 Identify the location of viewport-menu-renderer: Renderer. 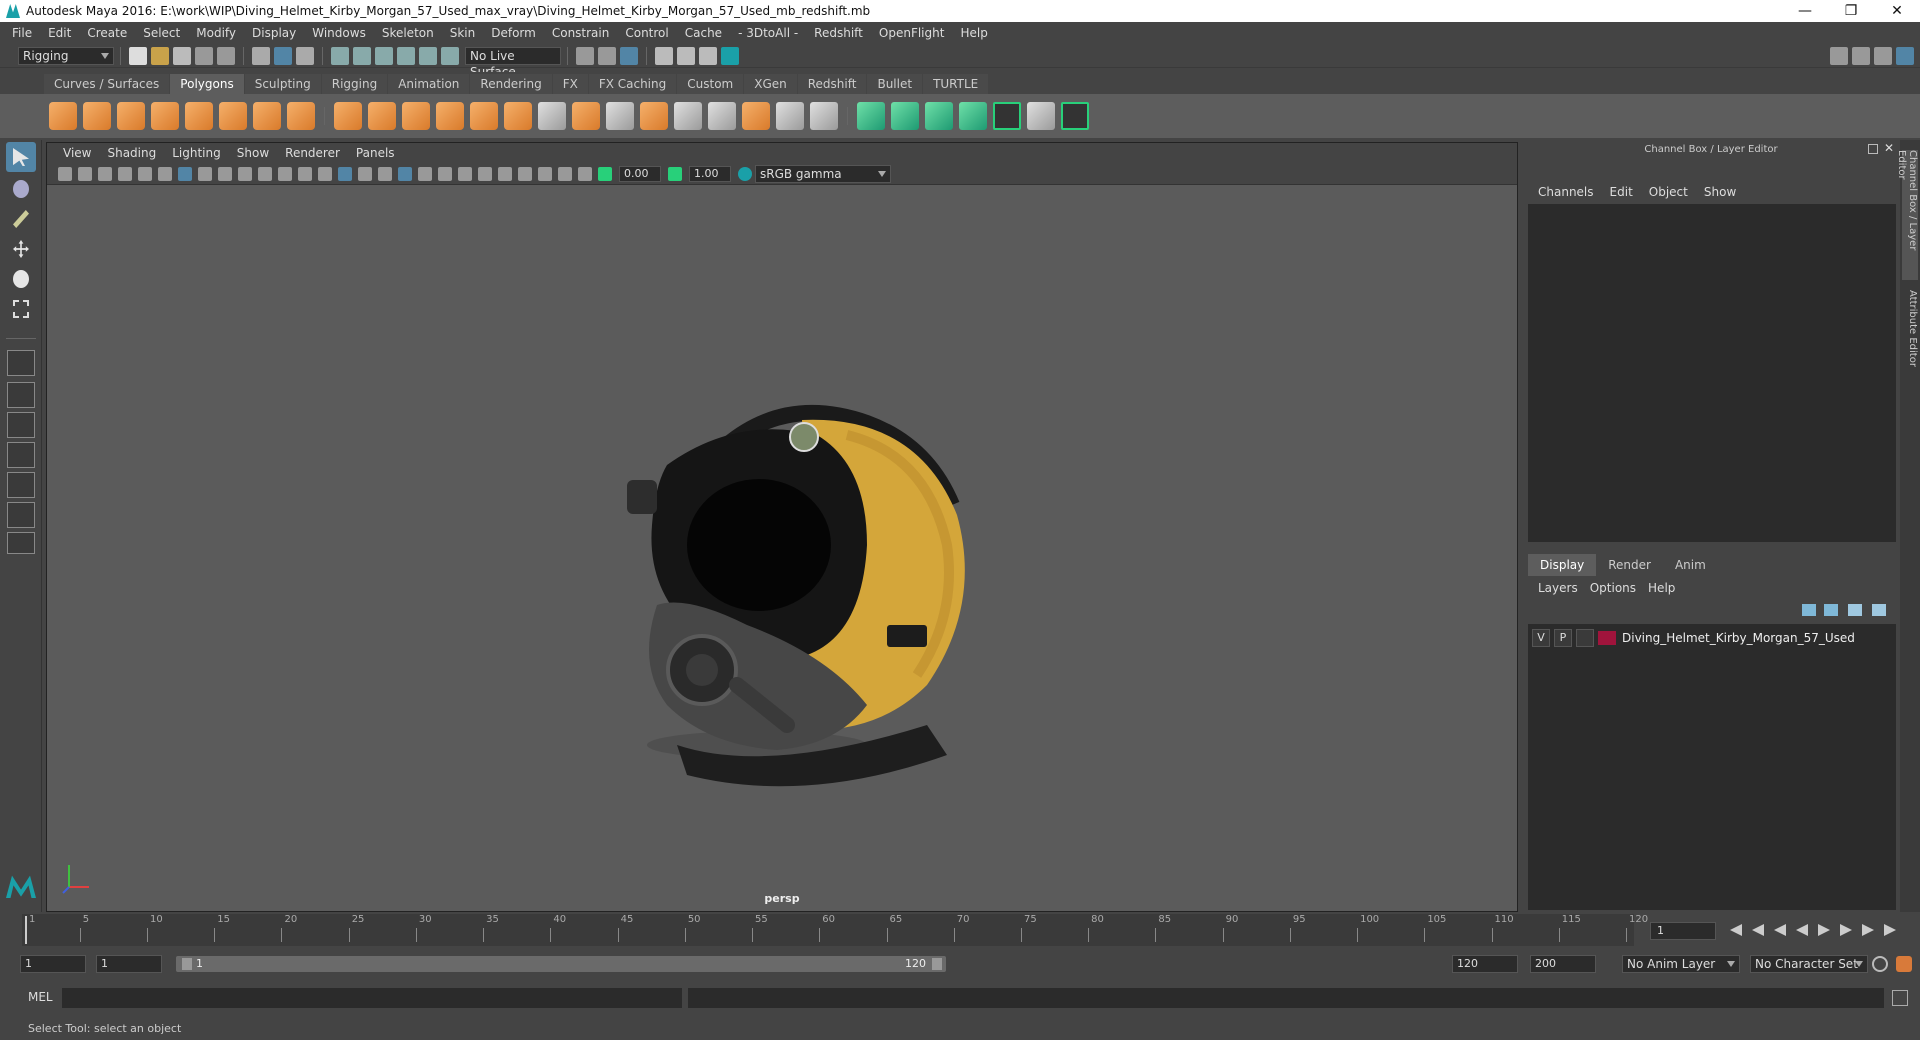
(312, 153).